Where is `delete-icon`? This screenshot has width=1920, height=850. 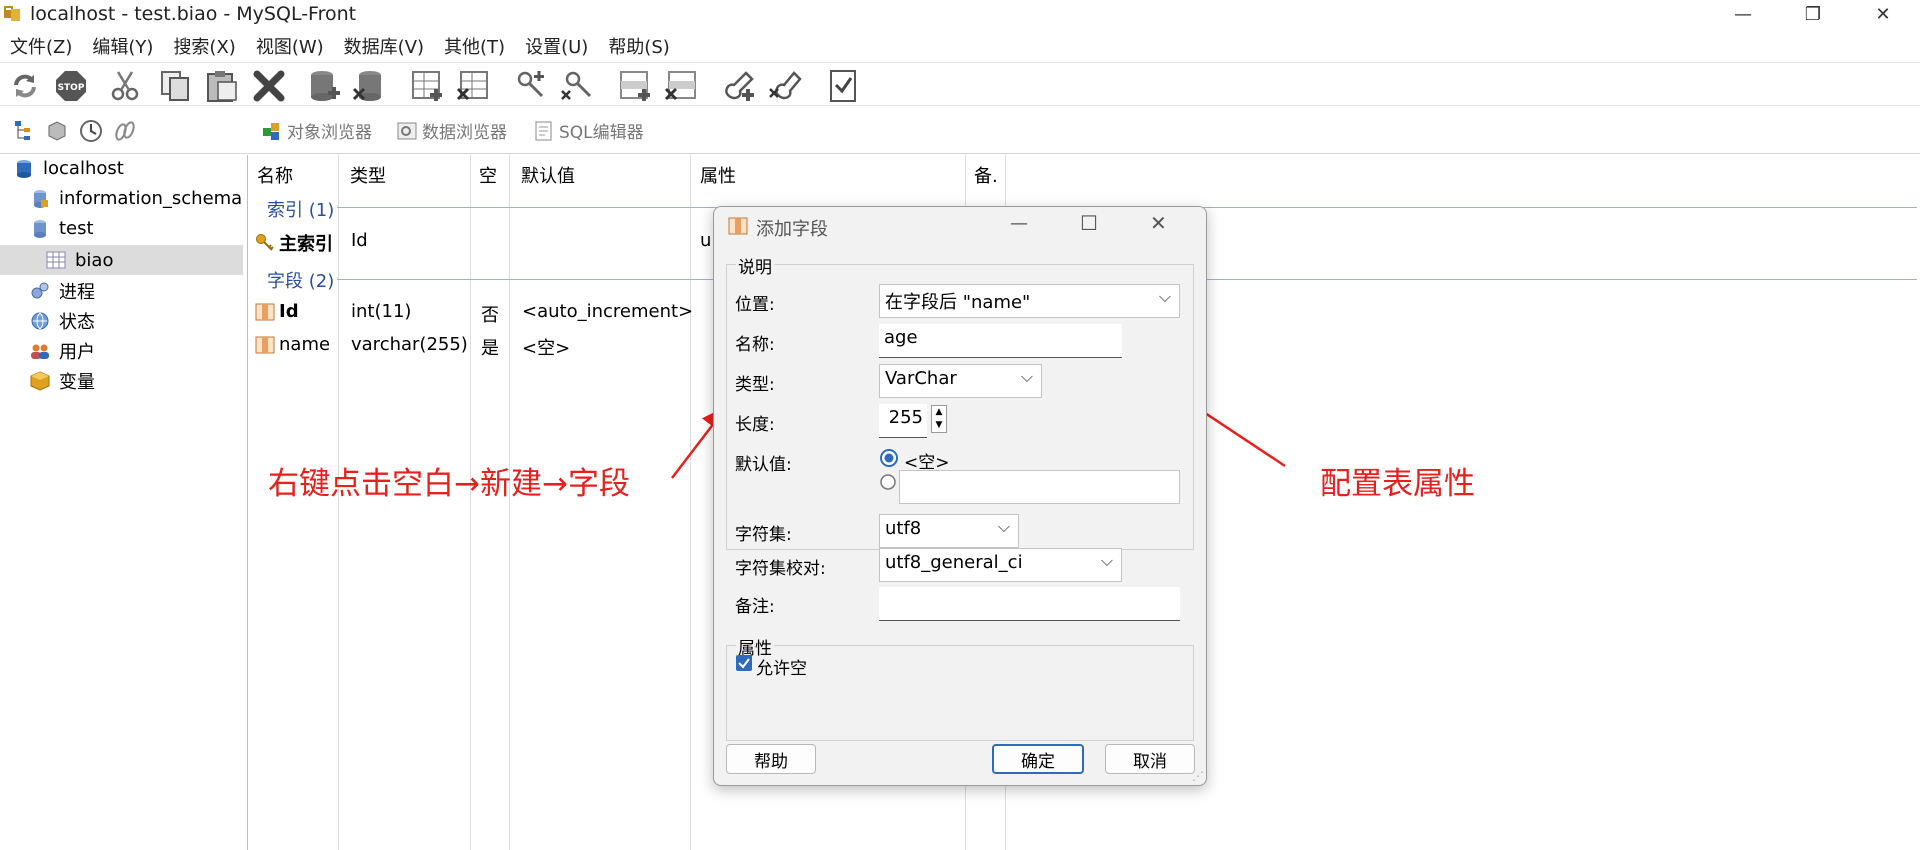 delete-icon is located at coordinates (269, 86).